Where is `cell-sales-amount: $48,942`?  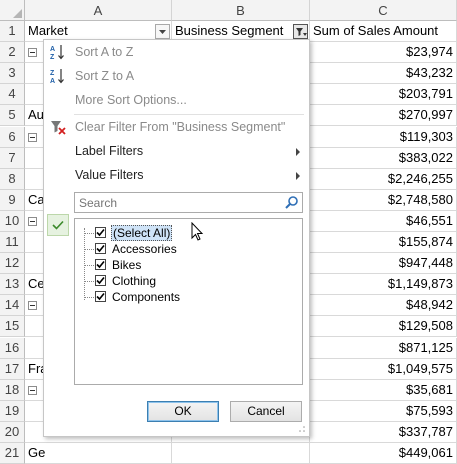
cell-sales-amount: $48,942 is located at coordinates (383, 305).